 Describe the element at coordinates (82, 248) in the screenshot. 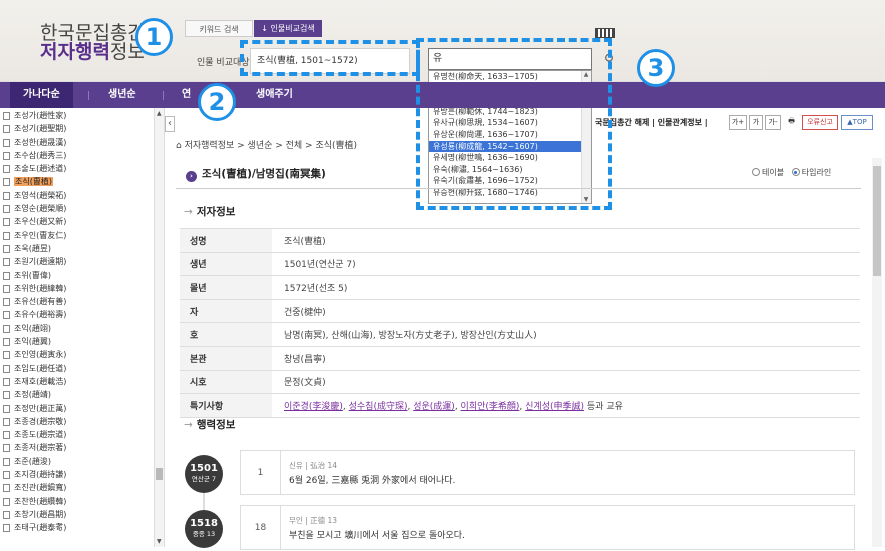

I see `sidebar-author-item: 조욱(趙昱)` at that location.